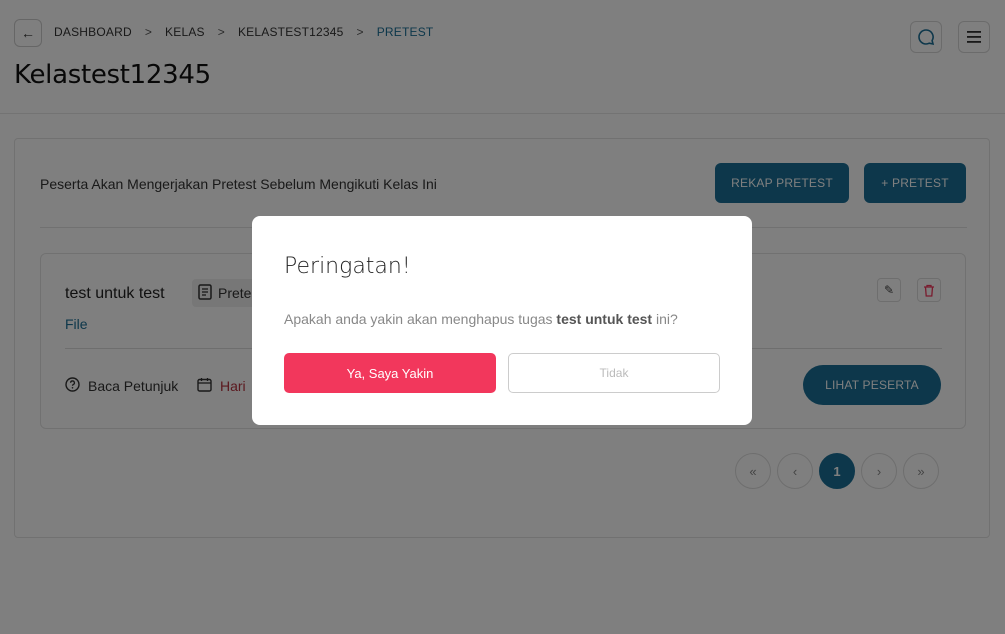 This screenshot has height=634, width=1005. Describe the element at coordinates (604, 319) in the screenshot. I see `modal-message-task: test untuk test` at that location.